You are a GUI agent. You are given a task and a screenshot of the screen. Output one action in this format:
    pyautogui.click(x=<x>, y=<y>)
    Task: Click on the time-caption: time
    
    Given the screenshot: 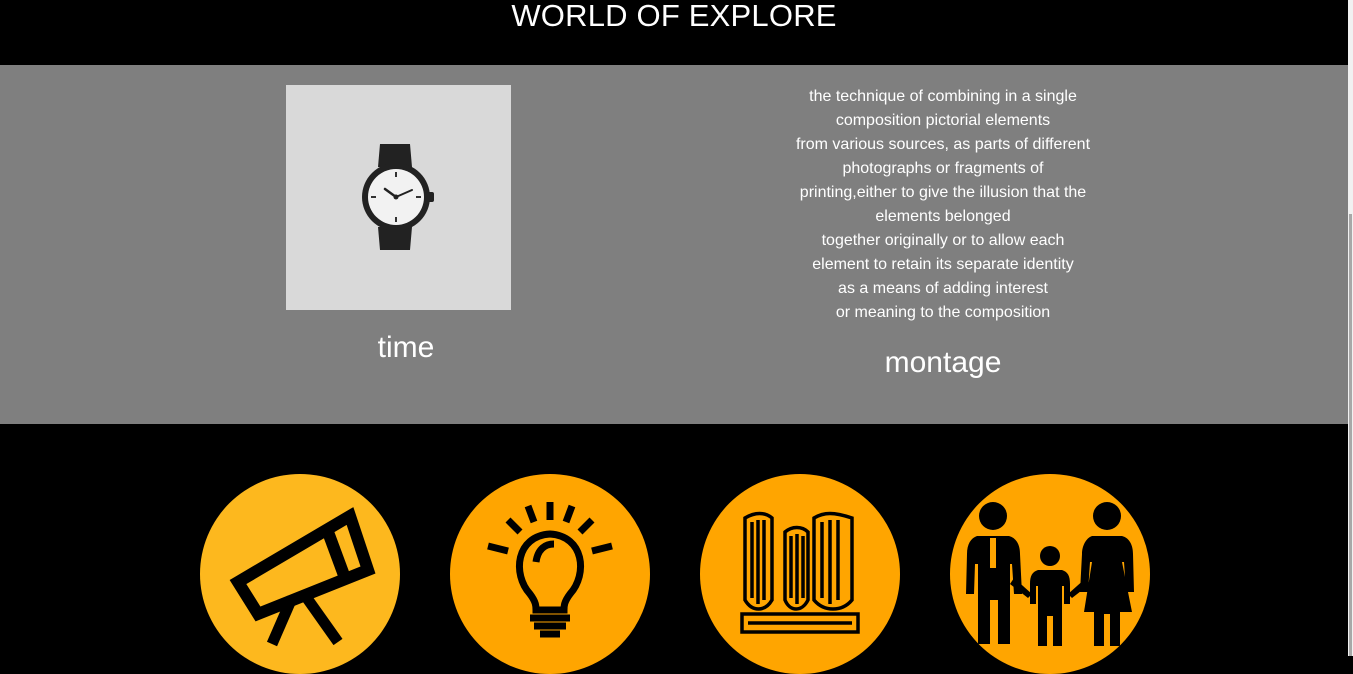 What is the action you would take?
    pyautogui.click(x=406, y=347)
    